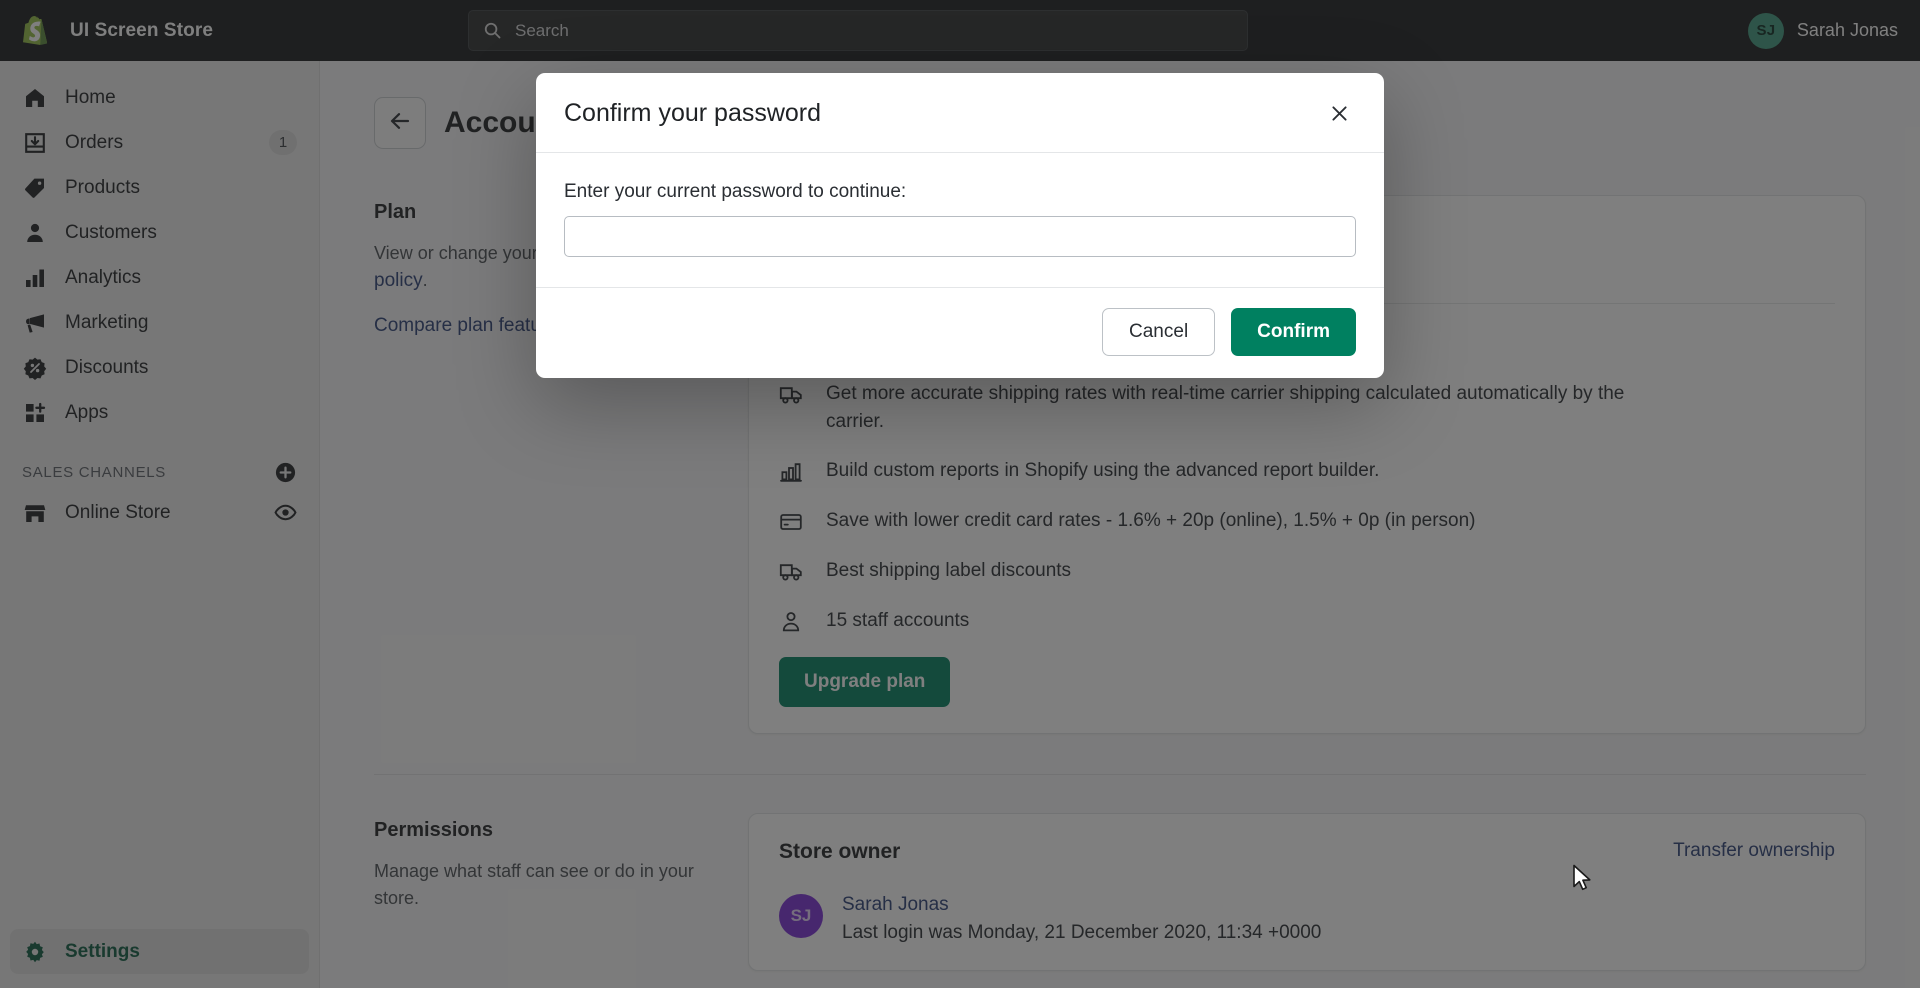 Image resolution: width=1920 pixels, height=988 pixels. Describe the element at coordinates (960, 236) in the screenshot. I see `password-input` at that location.